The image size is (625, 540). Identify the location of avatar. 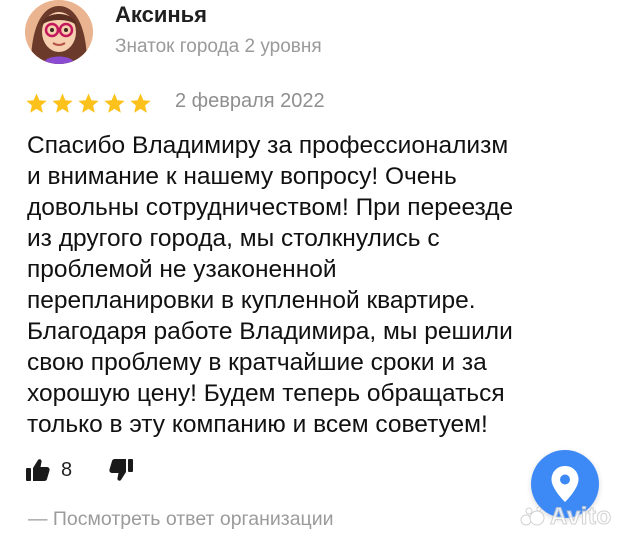
(59, 32).